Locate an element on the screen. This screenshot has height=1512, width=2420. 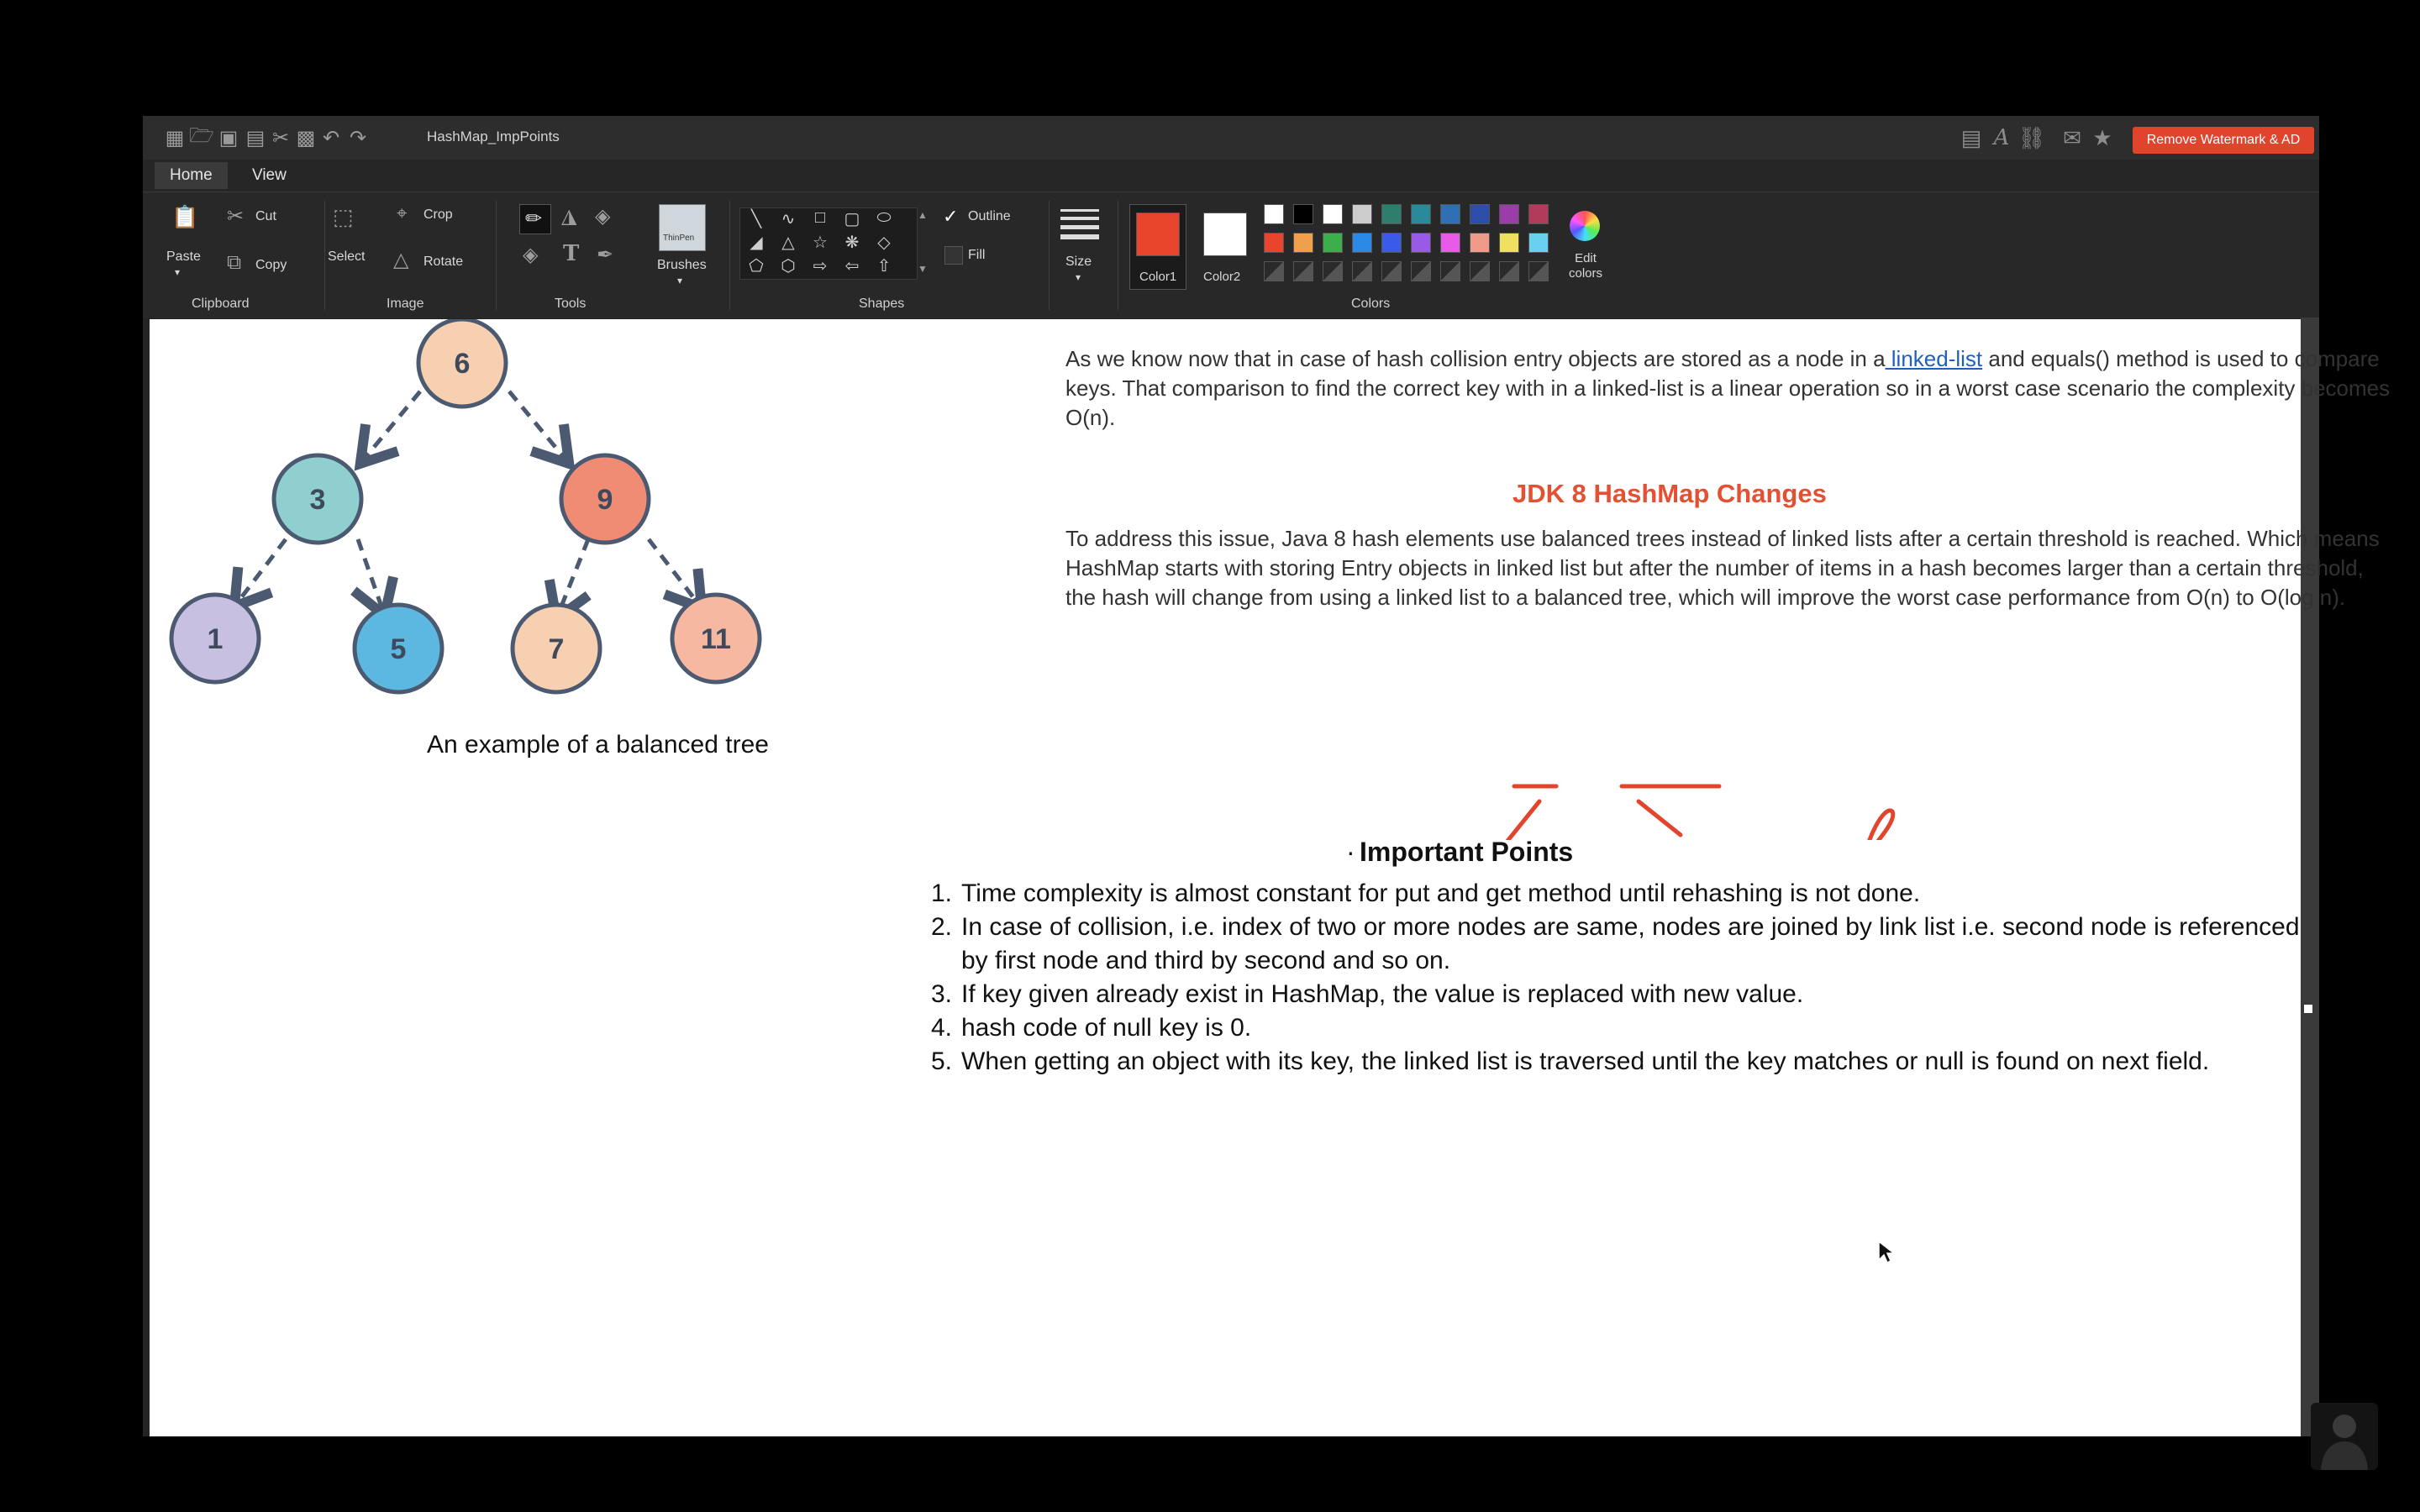
fill-option: Fill is located at coordinates (976, 255).